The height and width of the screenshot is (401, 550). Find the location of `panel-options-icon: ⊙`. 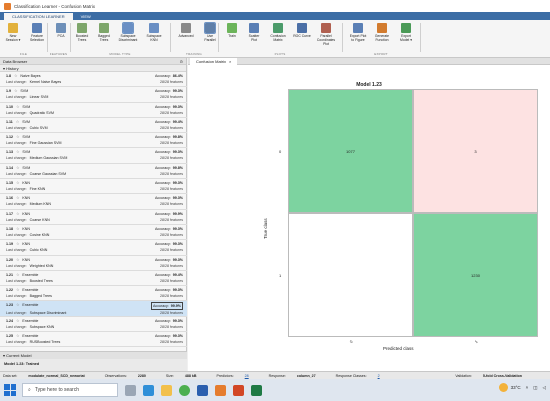

panel-options-icon: ⊙ is located at coordinates (181, 61).